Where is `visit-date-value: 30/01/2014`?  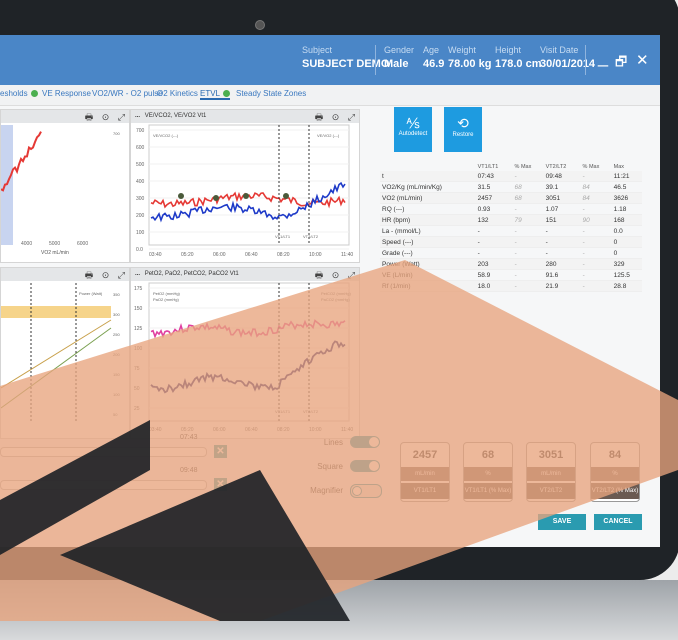
visit-date-value: 30/01/2014 is located at coordinates (568, 64).